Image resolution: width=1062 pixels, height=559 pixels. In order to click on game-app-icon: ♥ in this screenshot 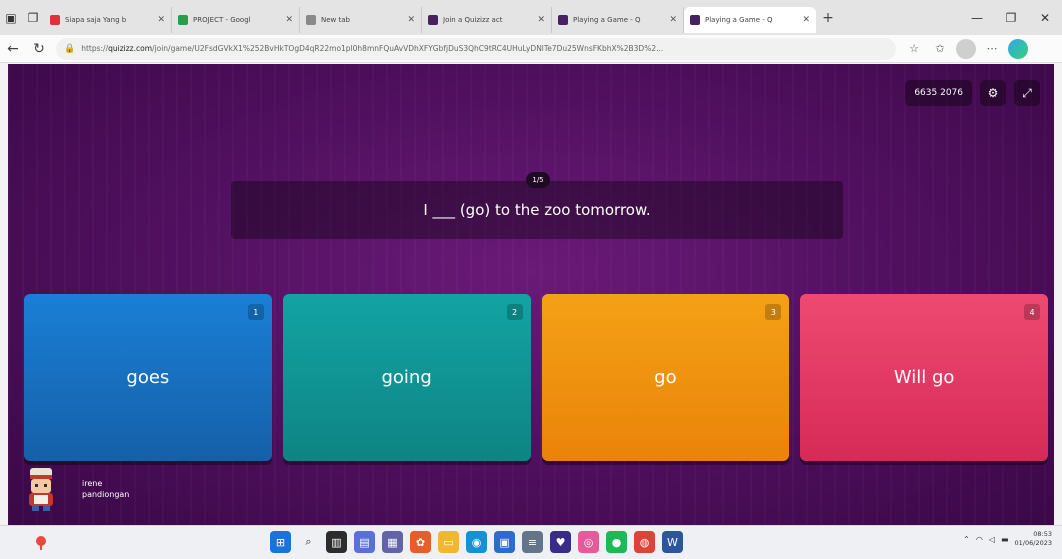, I will do `click(560, 542)`.